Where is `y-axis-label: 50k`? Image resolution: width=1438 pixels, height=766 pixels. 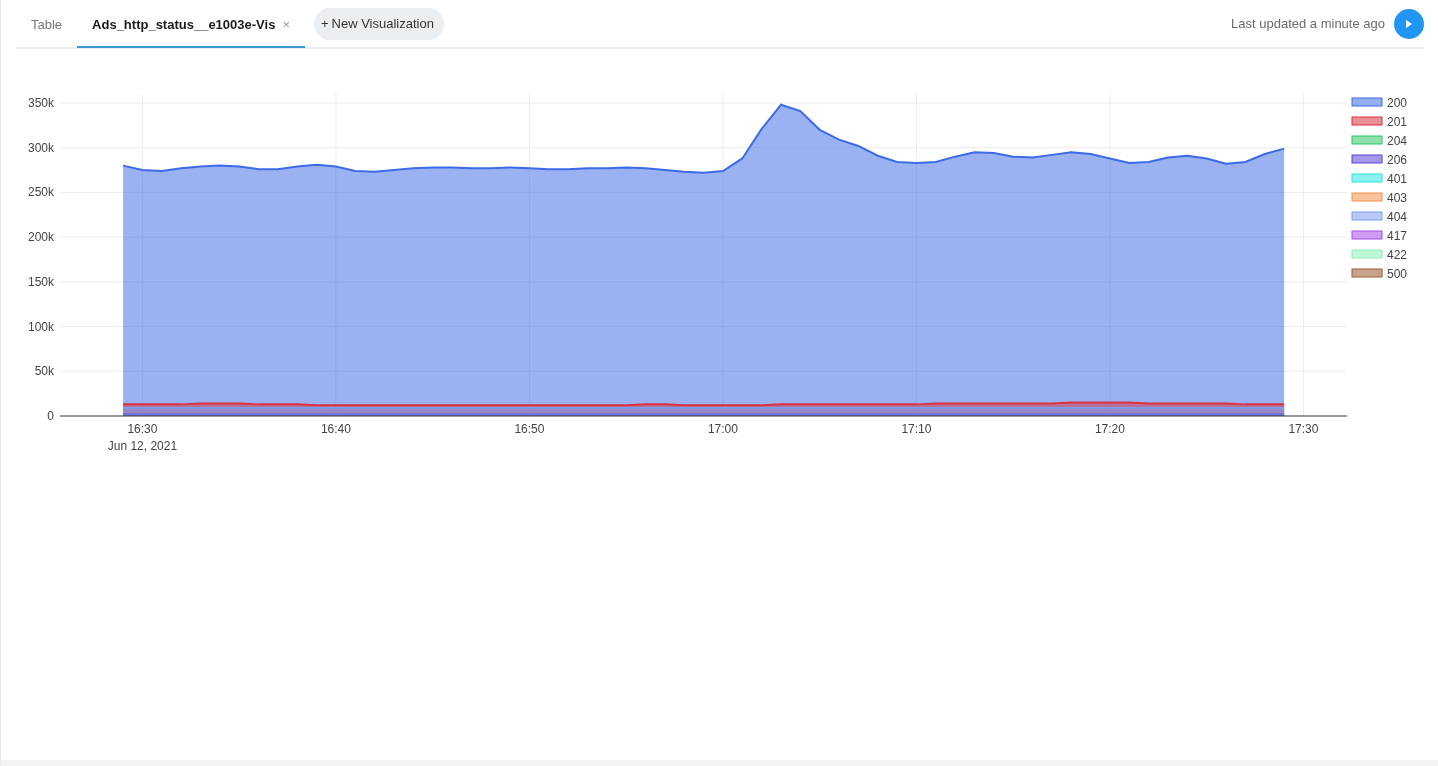
y-axis-label: 50k is located at coordinates (44, 371).